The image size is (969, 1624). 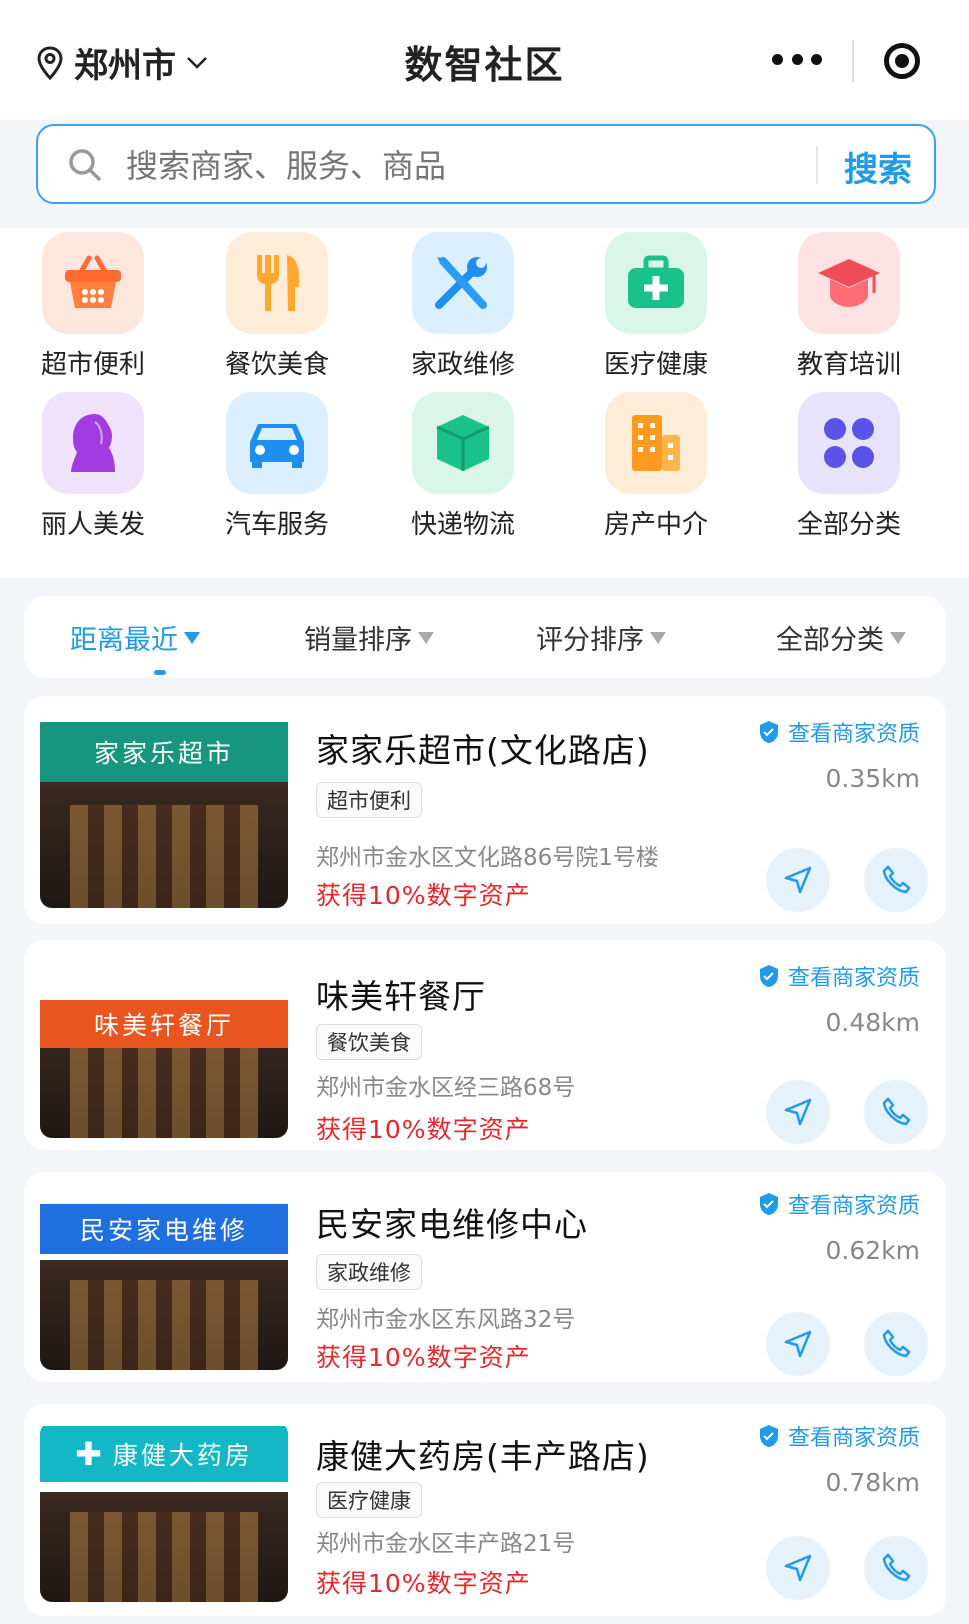 What do you see at coordinates (164, 1024) in the screenshot?
I see `store-sign: 味美轩餐厅` at bounding box center [164, 1024].